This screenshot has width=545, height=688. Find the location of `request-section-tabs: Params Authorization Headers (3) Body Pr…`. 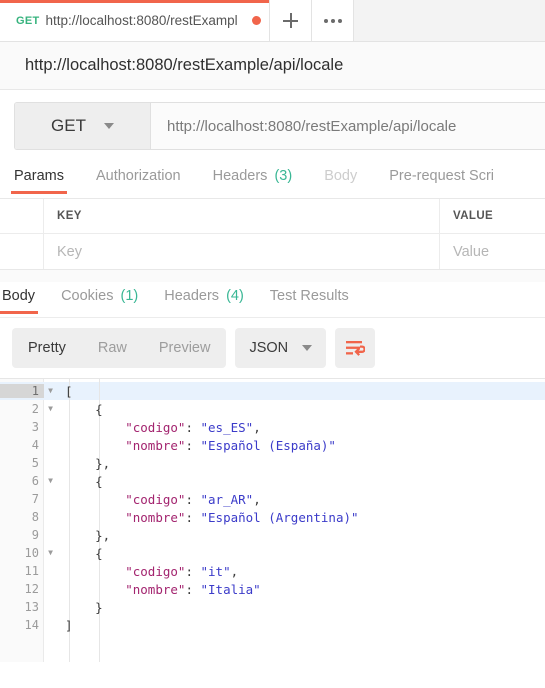

request-section-tabs: Params Authorization Headers (3) Body Pr… is located at coordinates (272, 180).